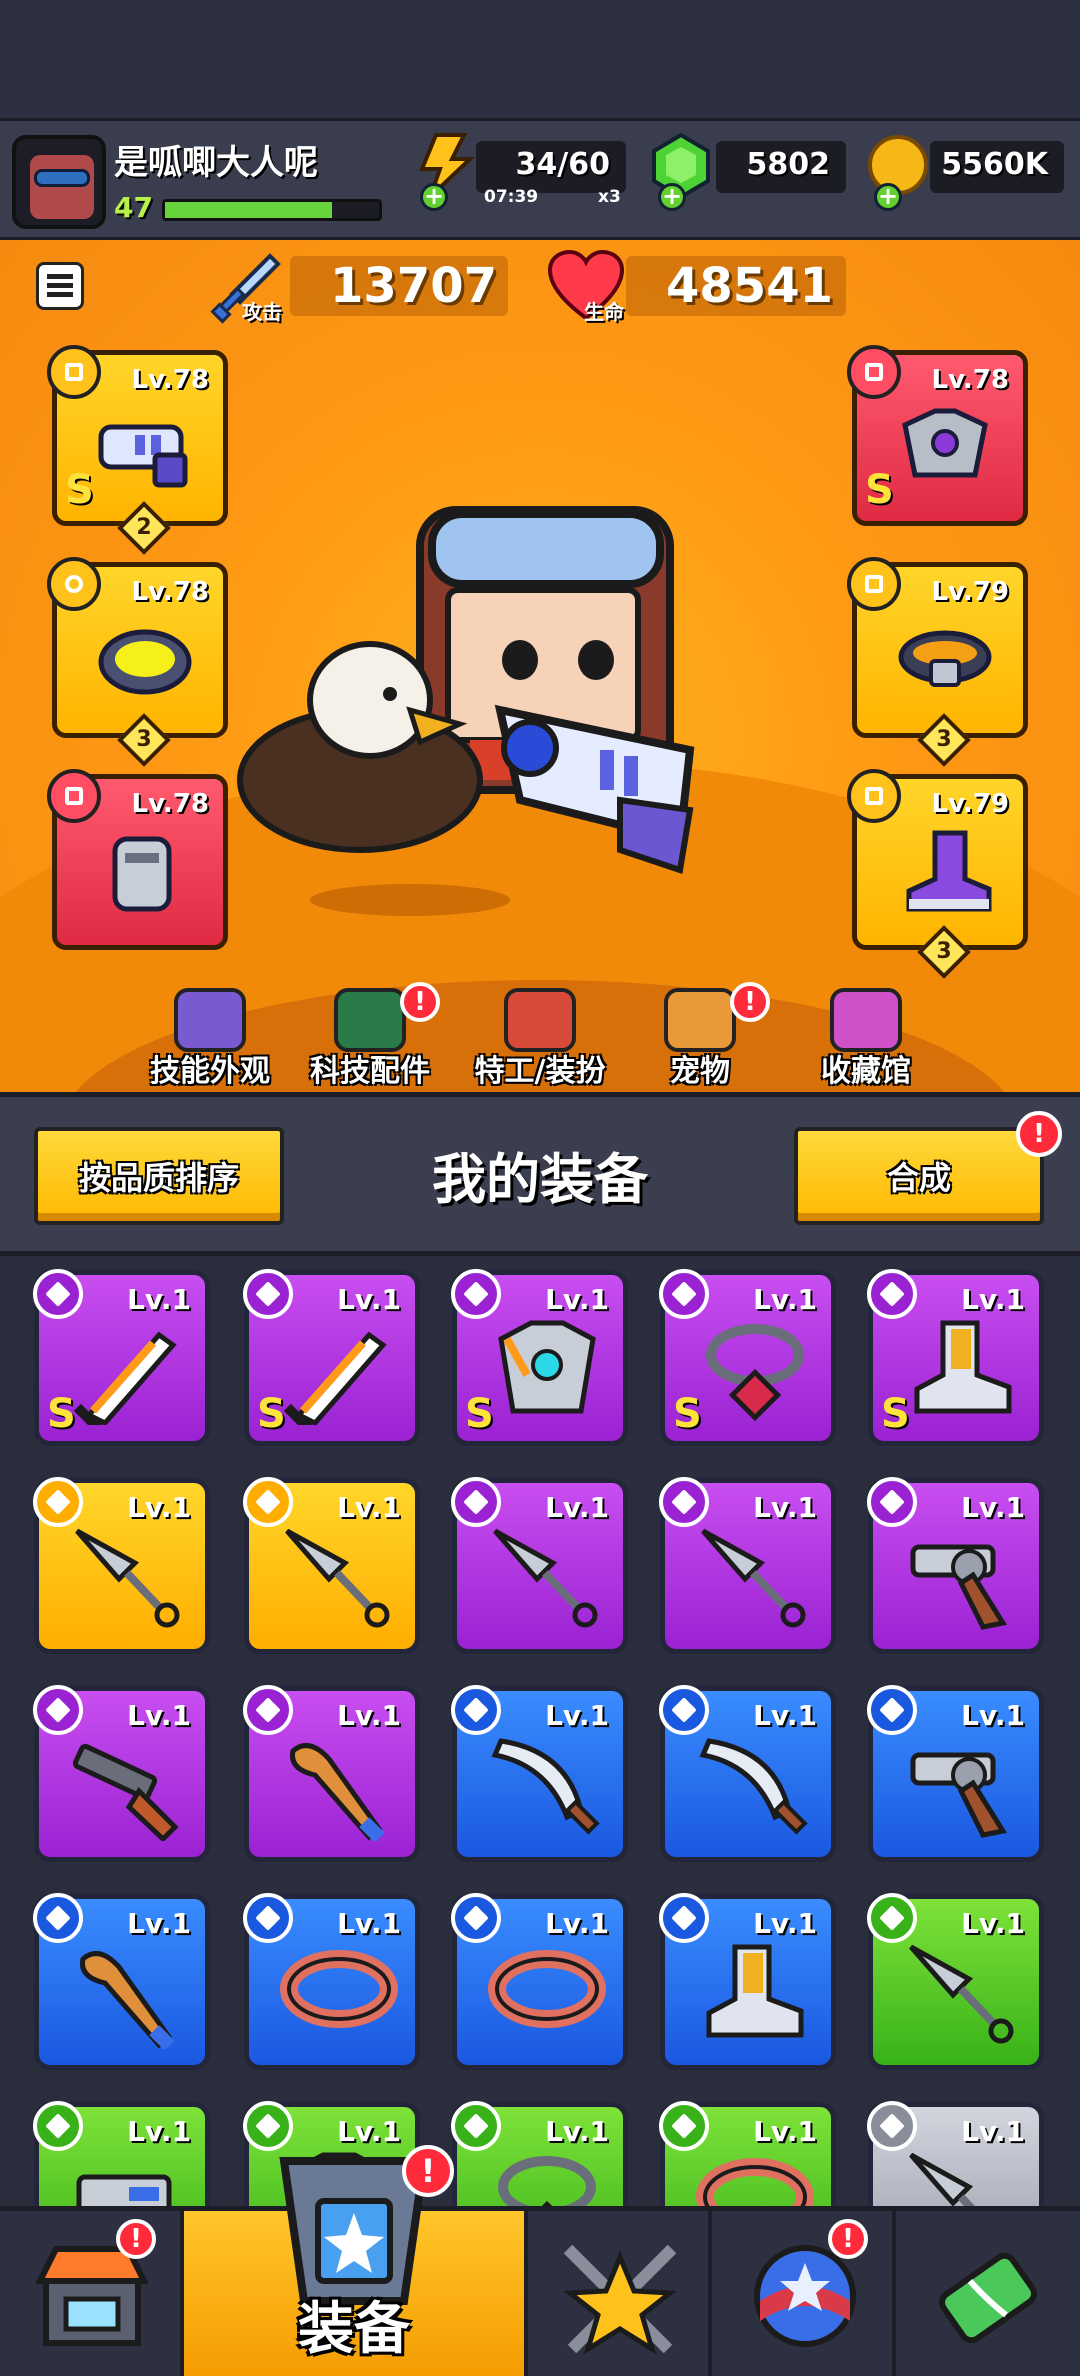  I want to click on slot-level: Lv.79, so click(970, 804).